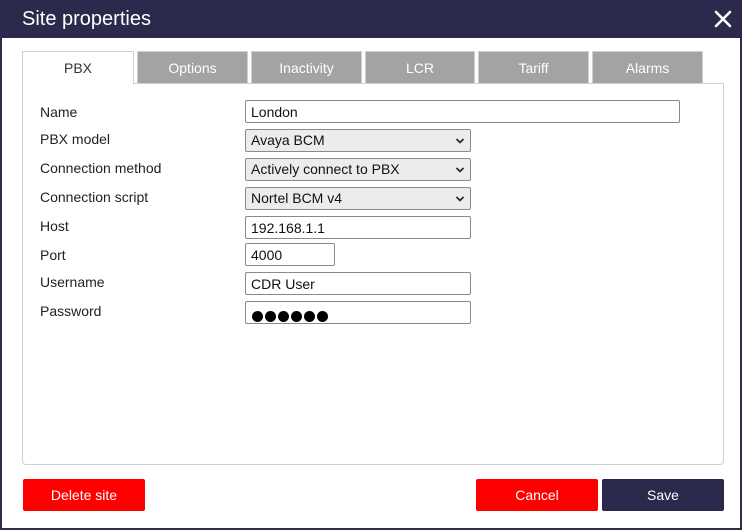 The image size is (742, 530). I want to click on password-mask, so click(291, 314).